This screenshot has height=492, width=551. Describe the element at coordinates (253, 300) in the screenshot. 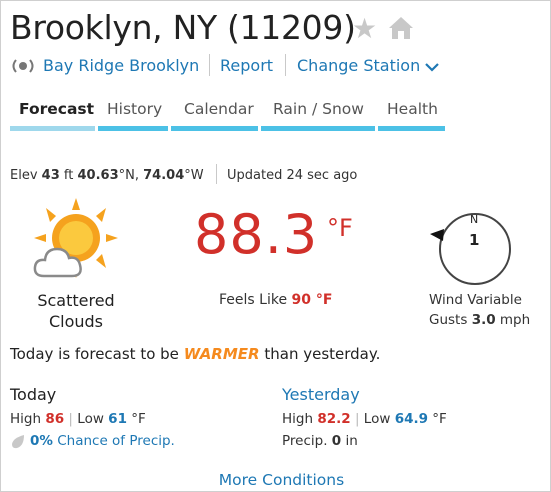

I see `feels-like-label: Feels Like` at that location.